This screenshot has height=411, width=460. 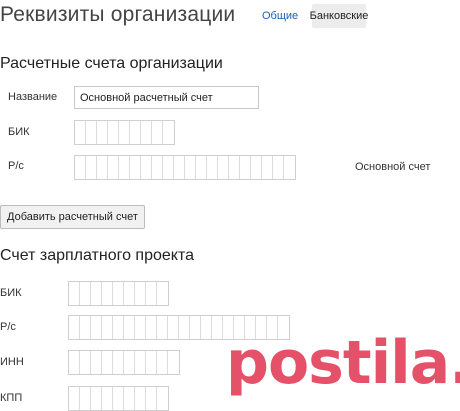 I want to click on account-name-value: Основной расчетный счет, so click(x=146, y=97).